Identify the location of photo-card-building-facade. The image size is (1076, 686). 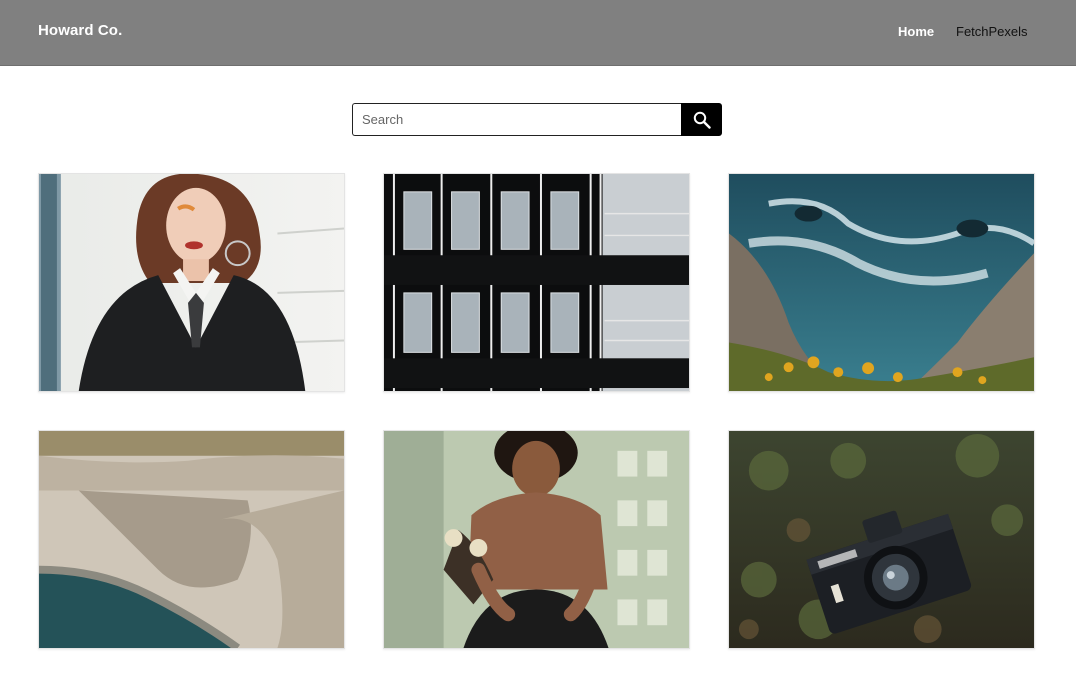
(536, 282).